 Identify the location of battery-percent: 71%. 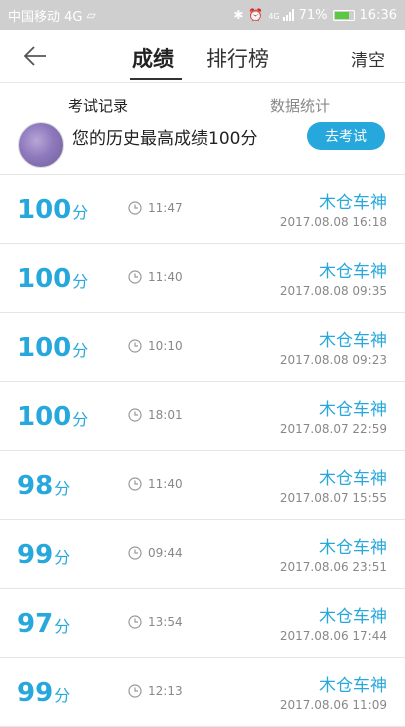
(313, 15).